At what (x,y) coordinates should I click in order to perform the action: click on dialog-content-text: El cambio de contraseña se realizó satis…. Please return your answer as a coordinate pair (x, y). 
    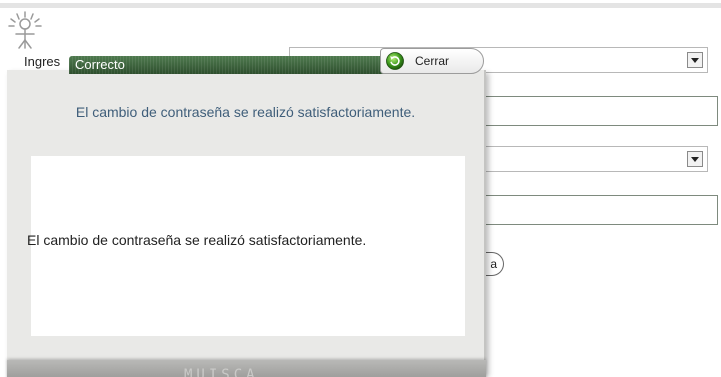
    Looking at the image, I should click on (197, 240).